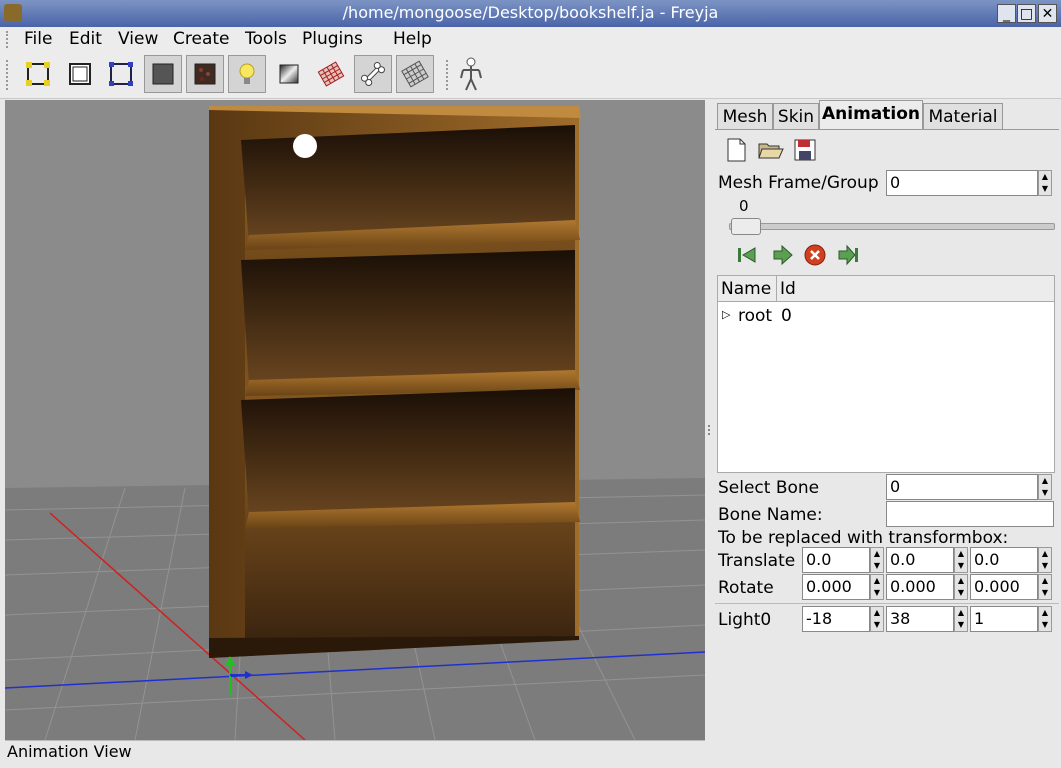 This screenshot has width=1061, height=768. What do you see at coordinates (38, 74) in the screenshot?
I see `vertex-select-icon` at bounding box center [38, 74].